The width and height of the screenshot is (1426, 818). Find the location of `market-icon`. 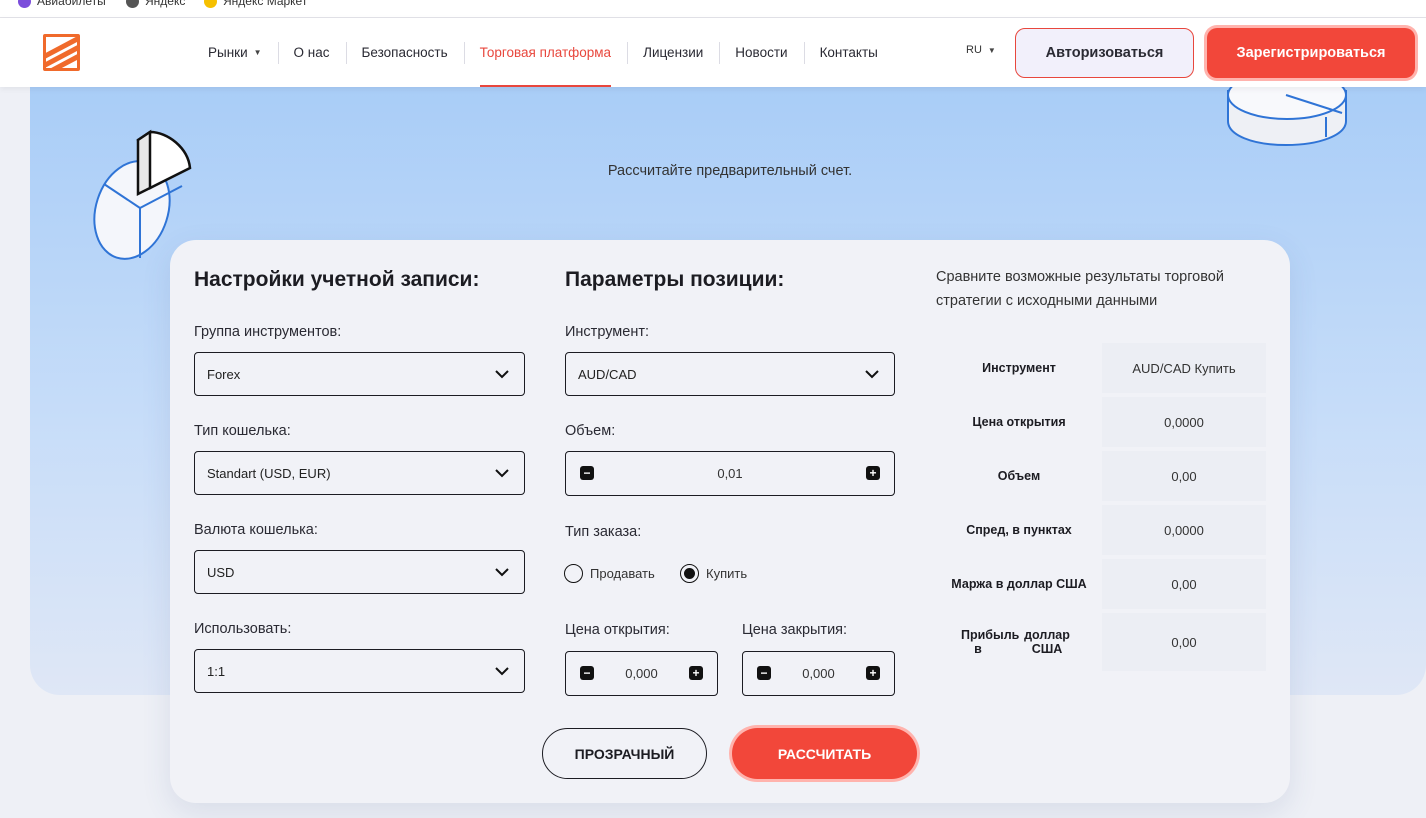

market-icon is located at coordinates (210, 4).